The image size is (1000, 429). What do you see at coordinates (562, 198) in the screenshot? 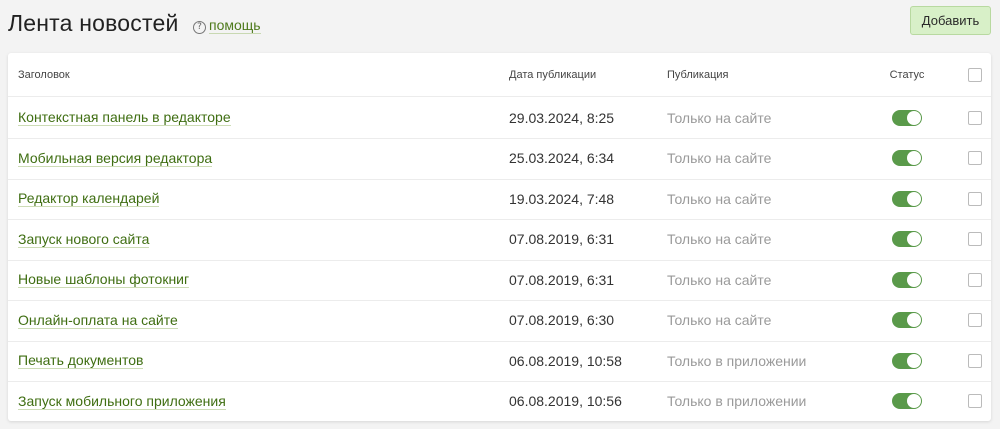
I see `publication-date: 19.03.2024, 7:48` at bounding box center [562, 198].